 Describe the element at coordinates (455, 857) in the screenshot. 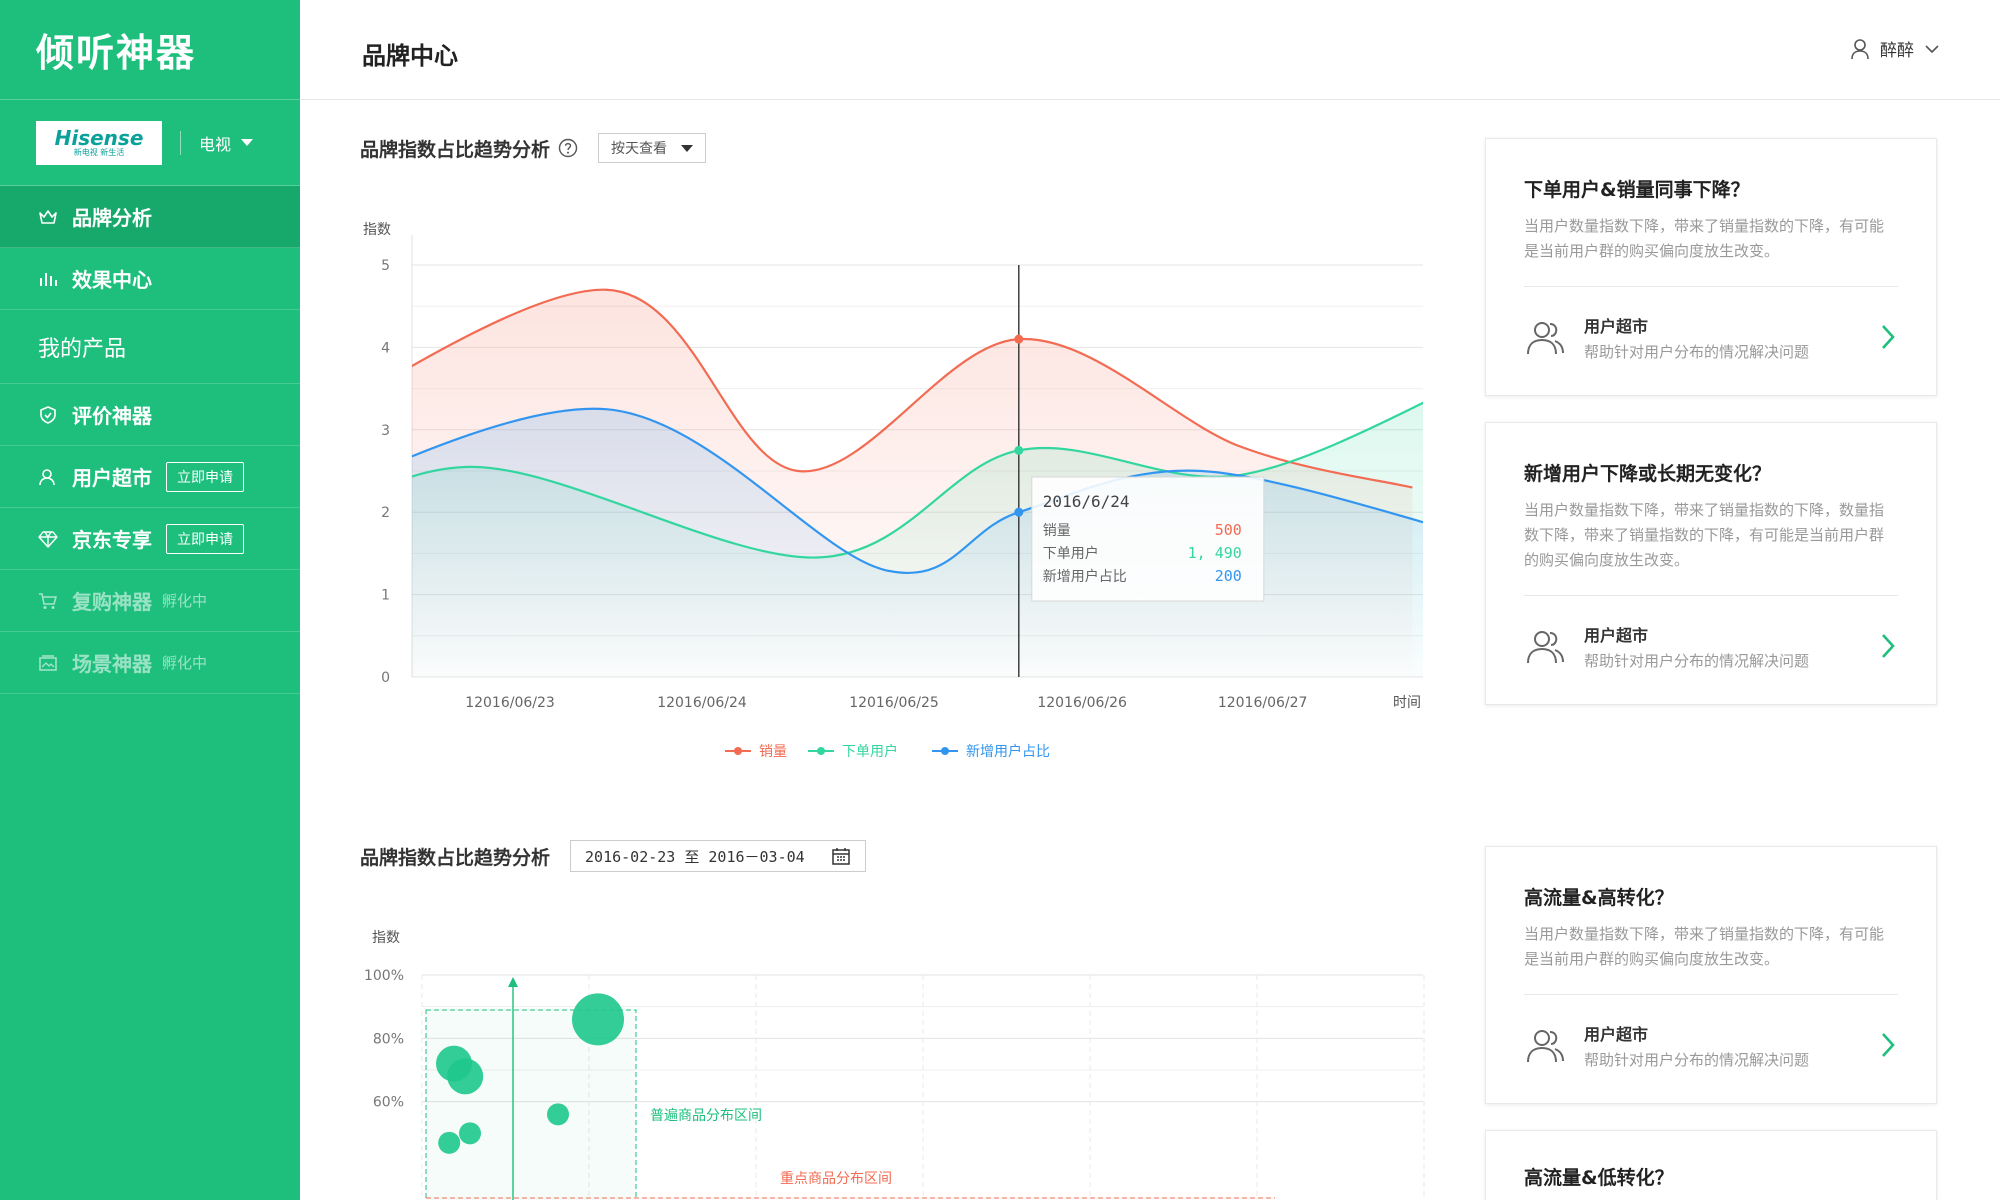

I see `section2-title: 品牌指数占比趋势分析` at that location.